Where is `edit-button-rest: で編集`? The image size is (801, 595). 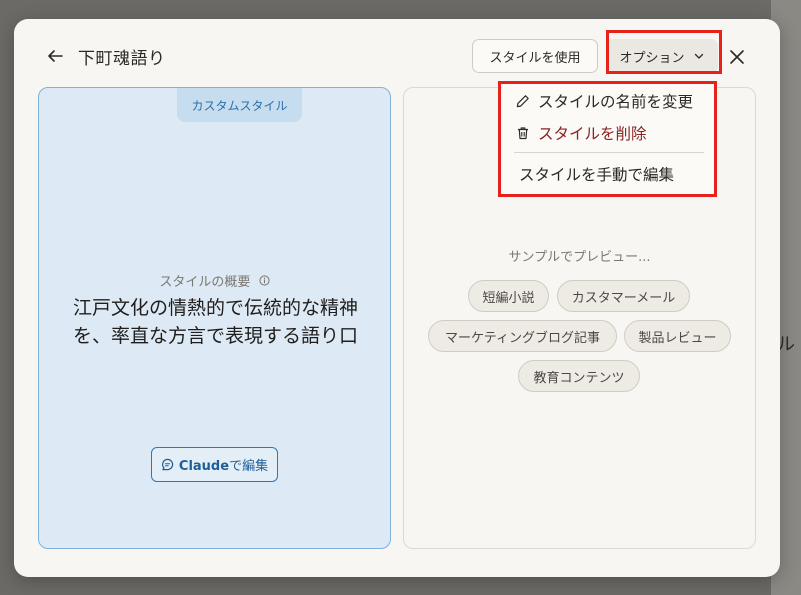 edit-button-rest: で編集 is located at coordinates (249, 466).